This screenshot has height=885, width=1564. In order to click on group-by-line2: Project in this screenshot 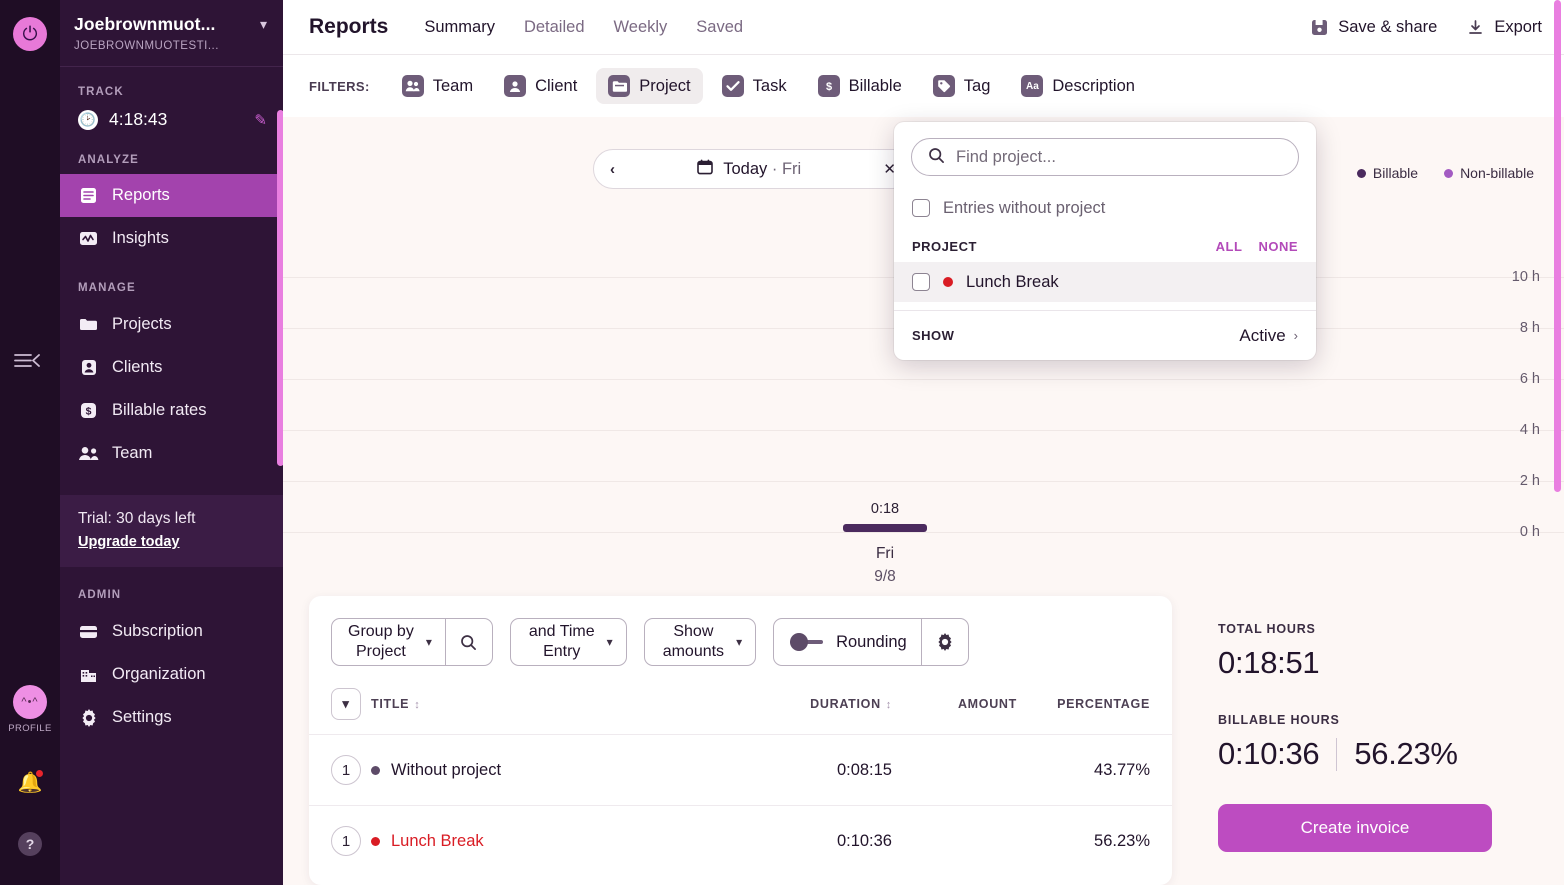, I will do `click(381, 651)`.